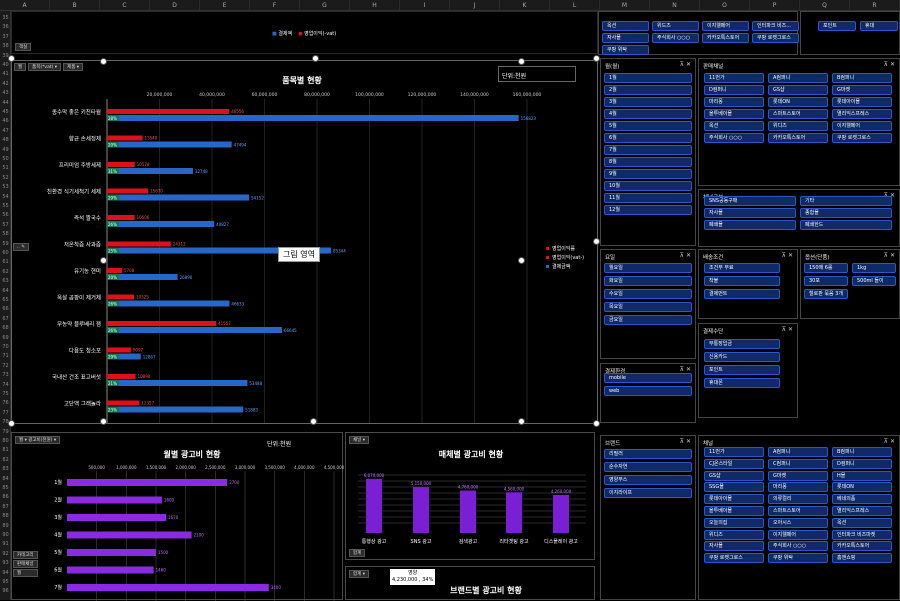  What do you see at coordinates (846, 213) in the screenshot?
I see `slicer-item: 종합몰` at bounding box center [846, 213].